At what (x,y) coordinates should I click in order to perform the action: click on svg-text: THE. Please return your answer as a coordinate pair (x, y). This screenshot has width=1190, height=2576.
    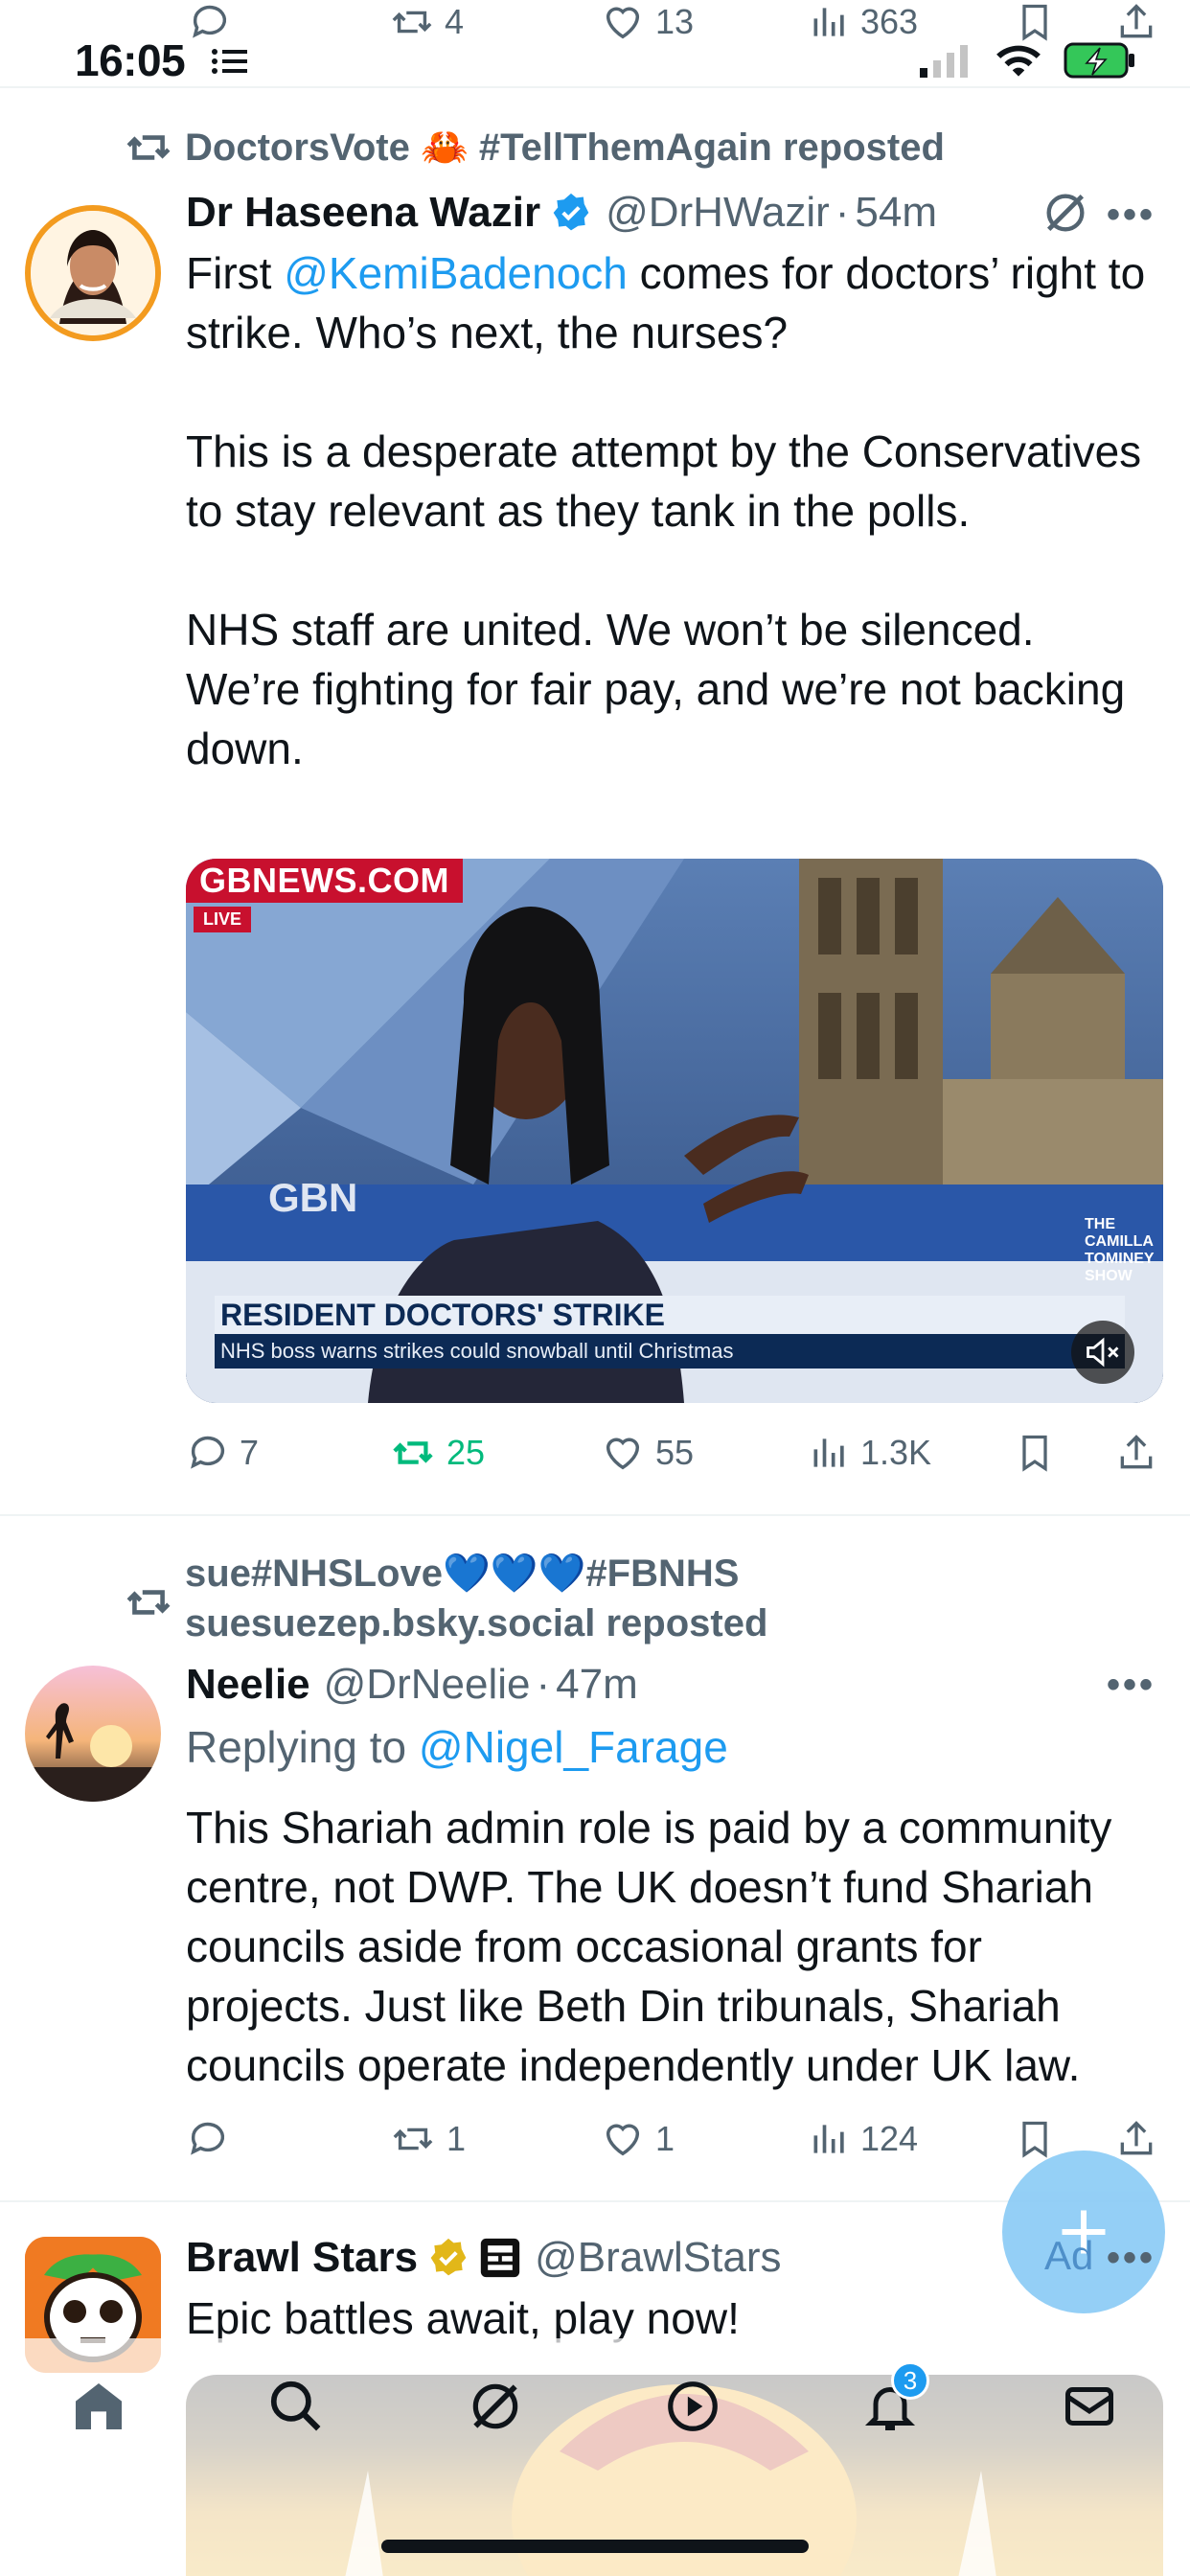
    Looking at the image, I should click on (1100, 1224).